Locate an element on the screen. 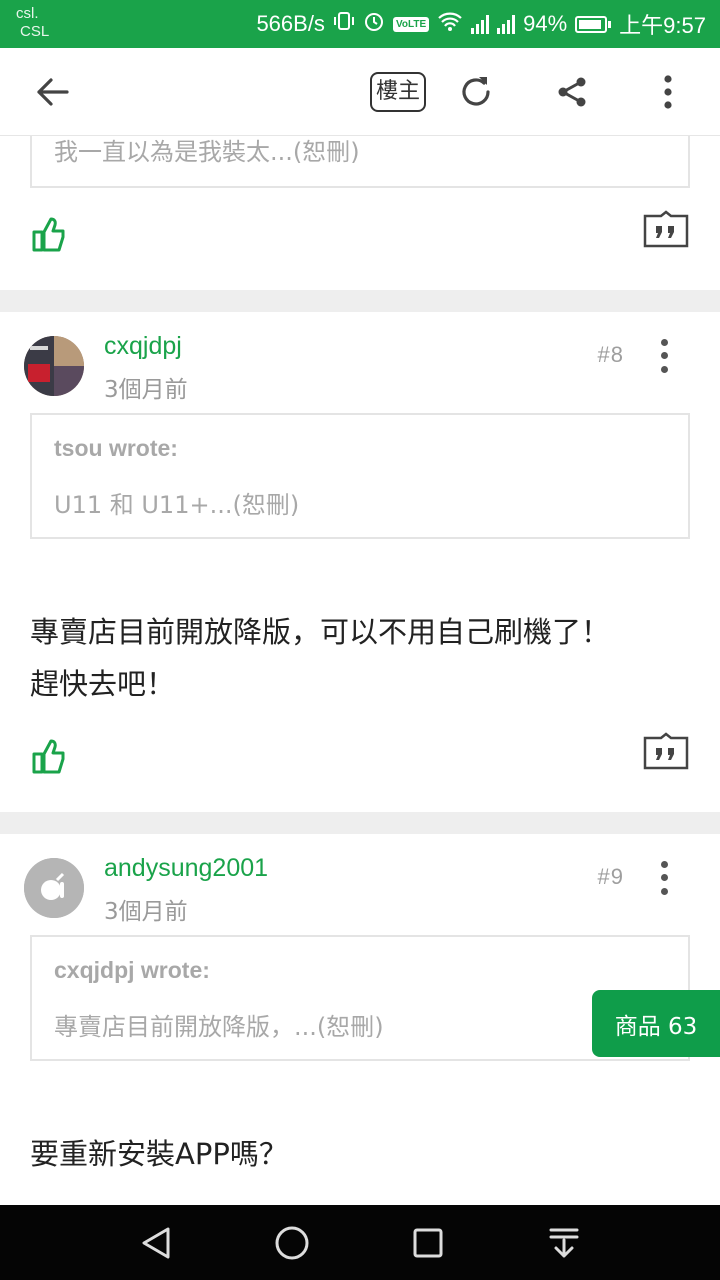  status-icons: 566B/s VoLTE 94% 上午9:57 is located at coordinates (481, 24).